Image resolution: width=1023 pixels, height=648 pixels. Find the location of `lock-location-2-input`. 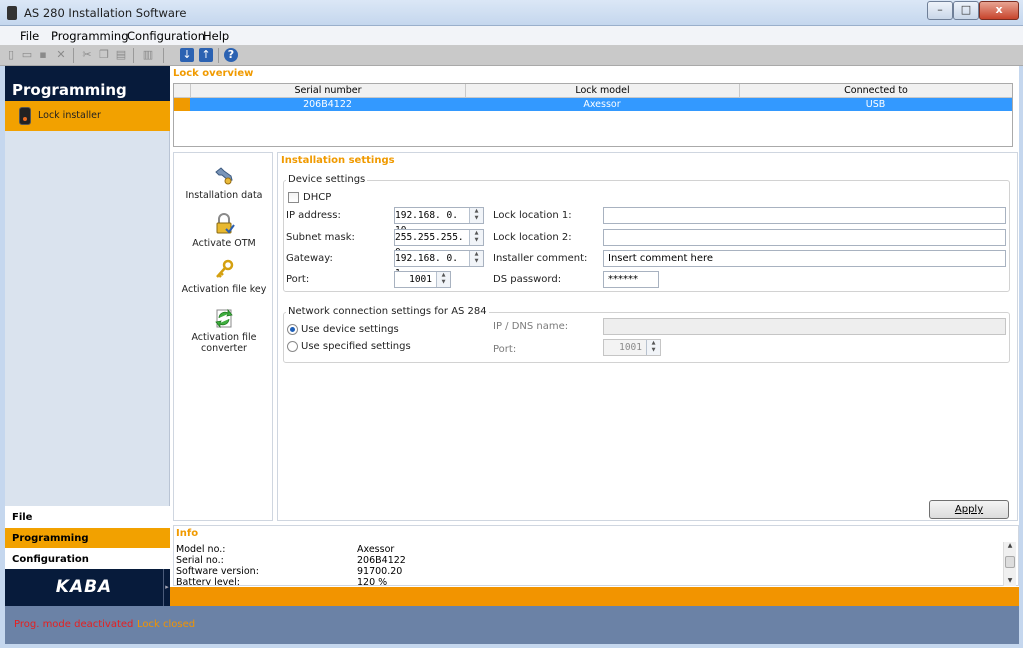

lock-location-2-input is located at coordinates (804, 237).